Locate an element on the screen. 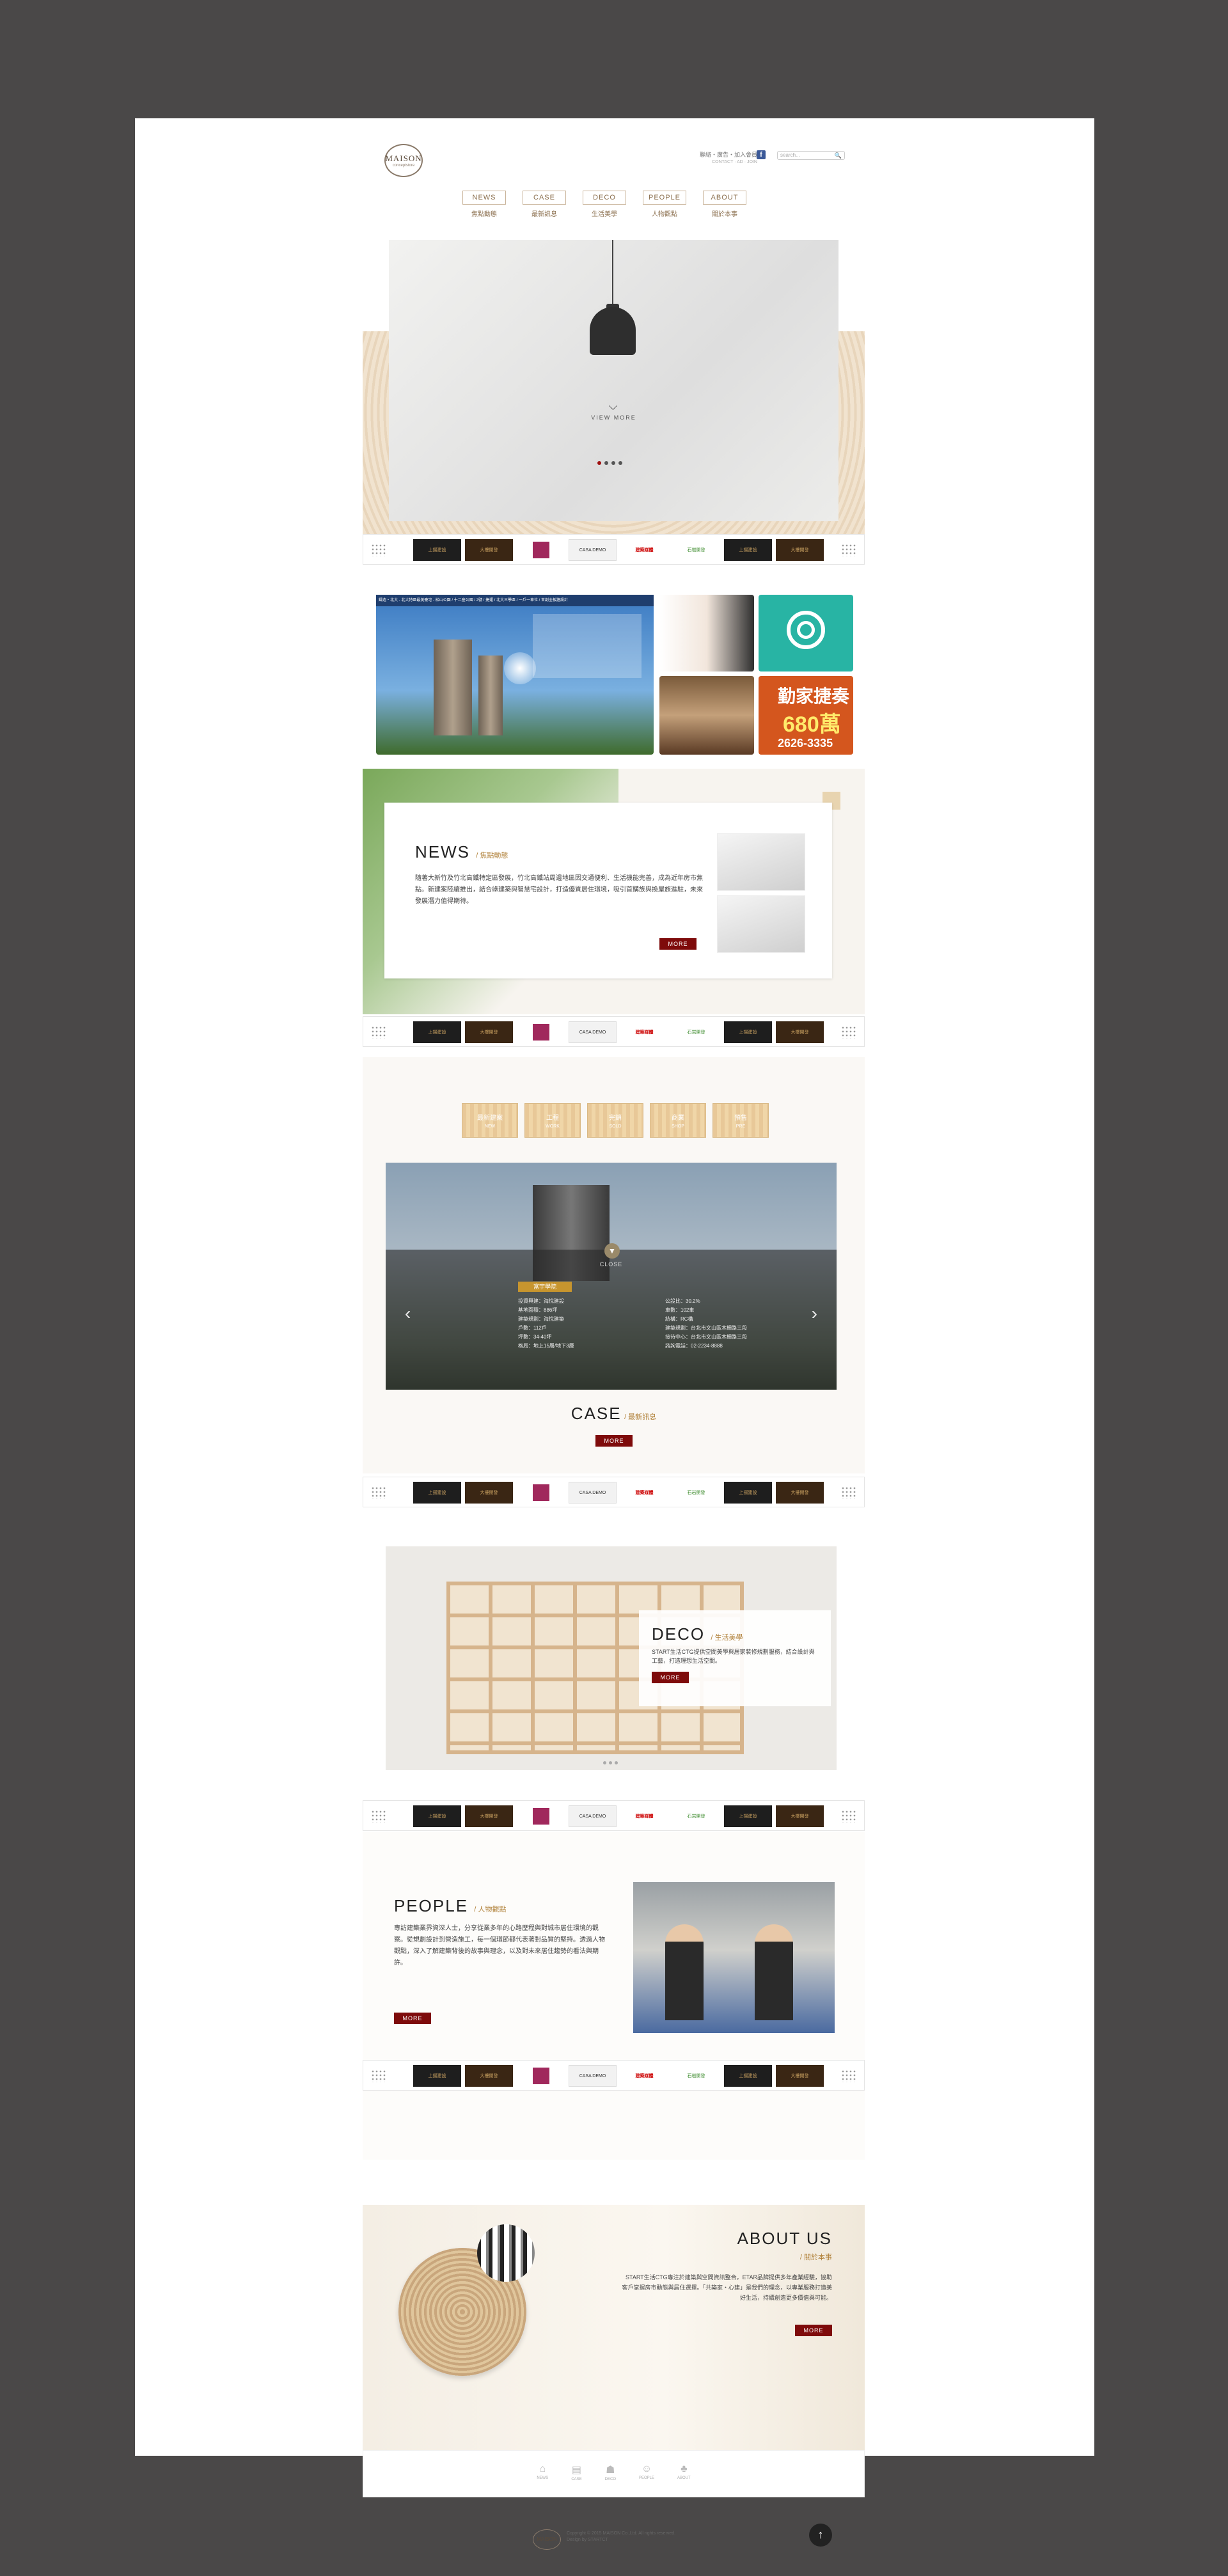  case-tab: 完銷 SOLD is located at coordinates (615, 1120).